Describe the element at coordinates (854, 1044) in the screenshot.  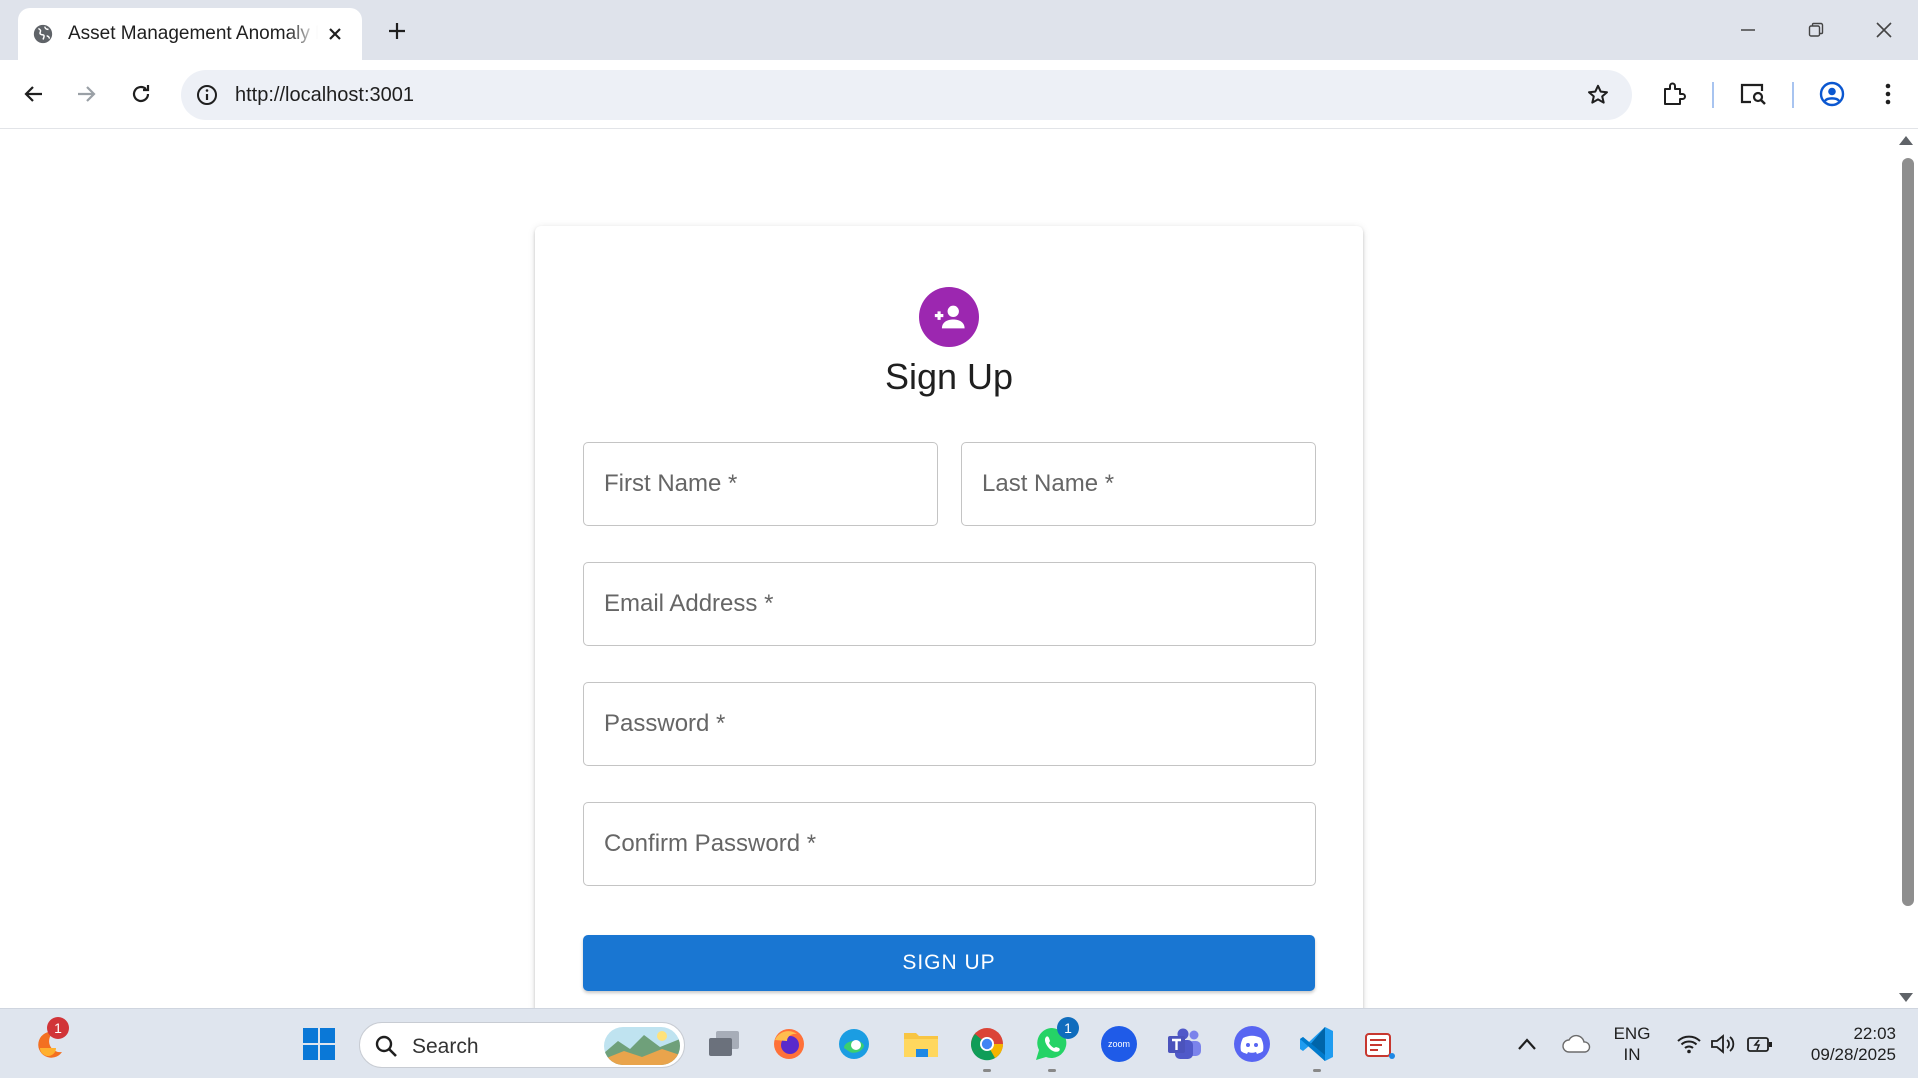
I see `edge-icon` at that location.